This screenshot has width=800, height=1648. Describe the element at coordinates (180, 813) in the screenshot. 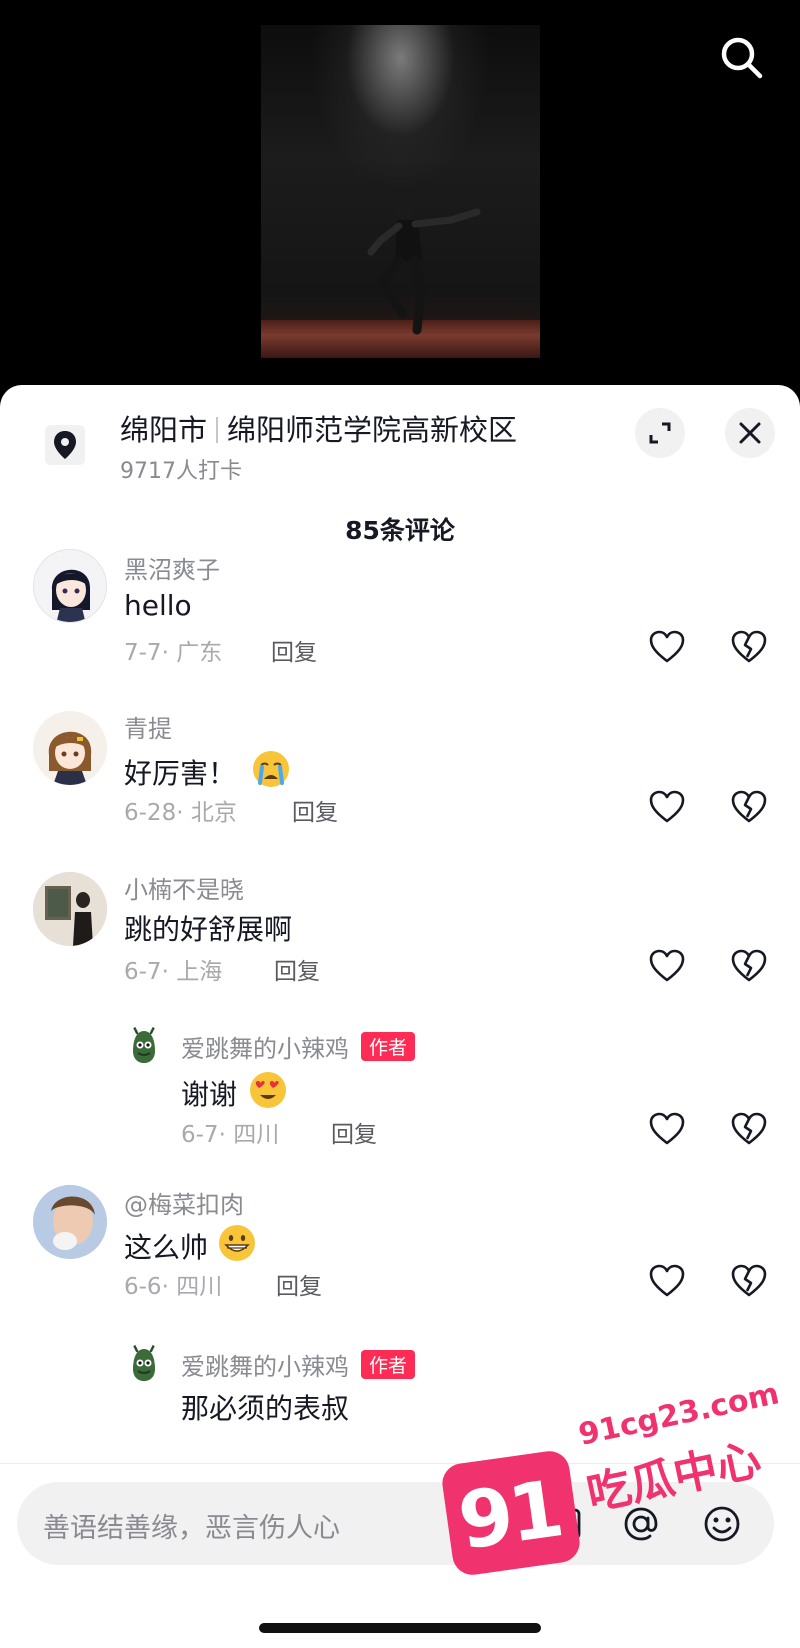

I see `comment-date-region: 6-28· 北京` at that location.